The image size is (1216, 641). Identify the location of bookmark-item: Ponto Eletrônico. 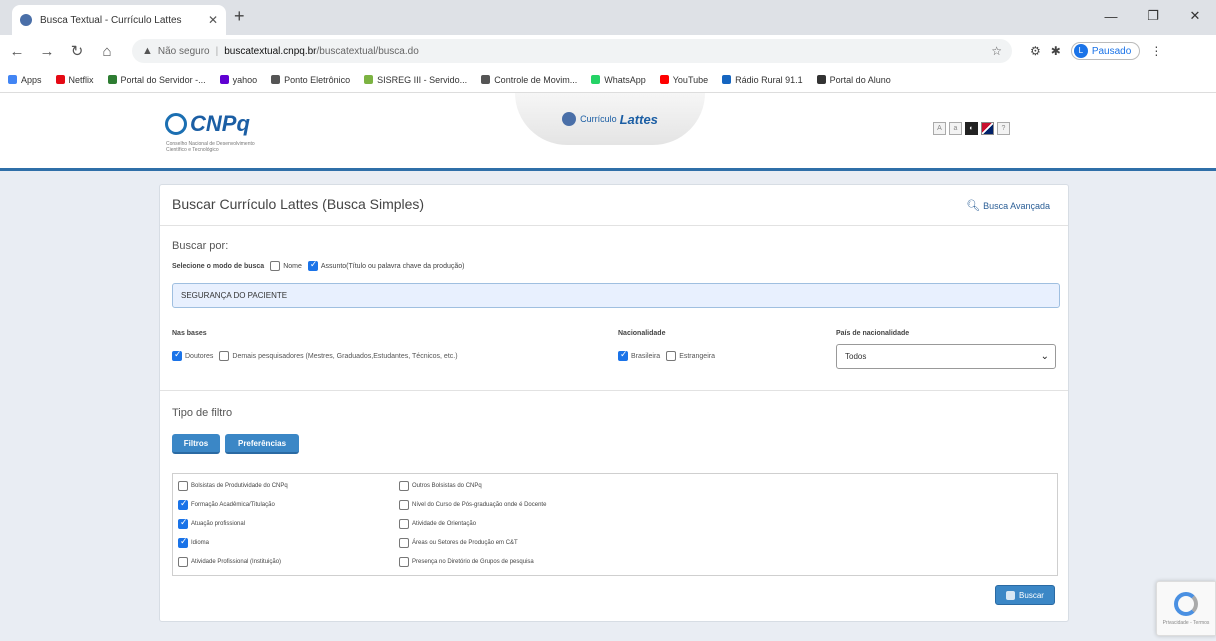
(310, 80).